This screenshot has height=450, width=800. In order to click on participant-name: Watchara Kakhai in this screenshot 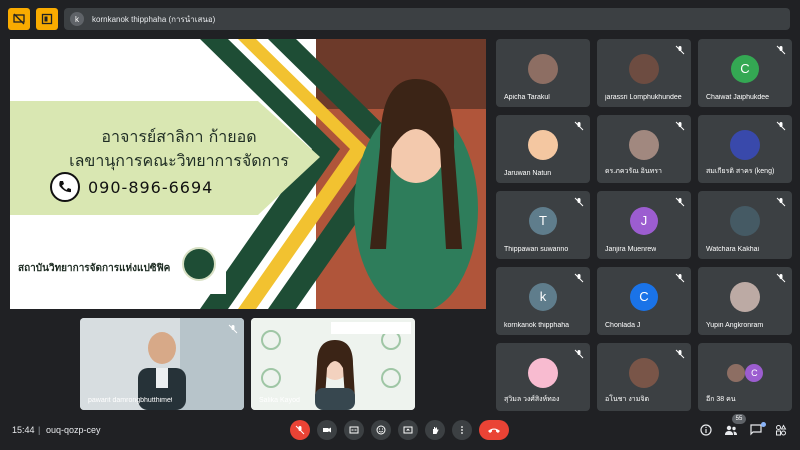, I will do `click(733, 249)`.